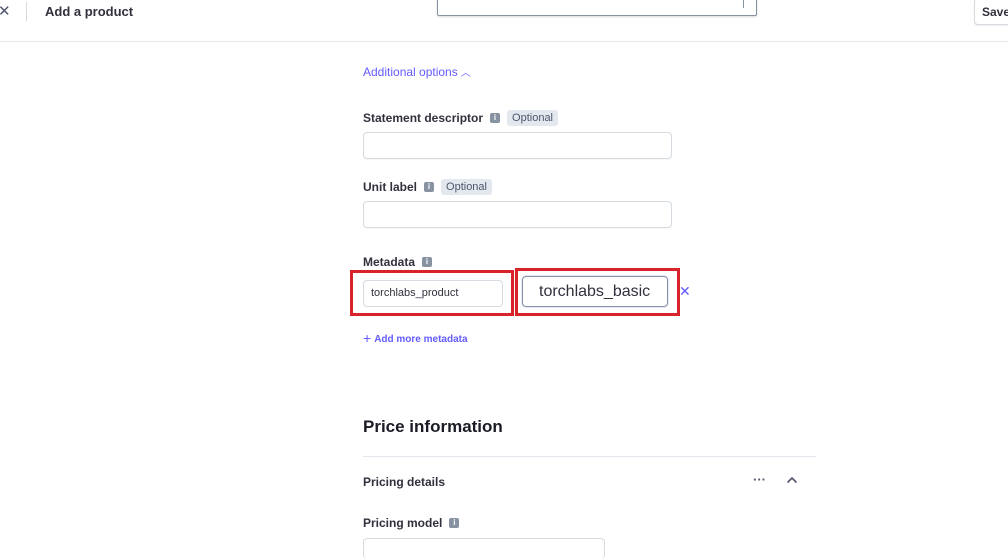  I want to click on metadata-label-row: Metadata i, so click(398, 262).